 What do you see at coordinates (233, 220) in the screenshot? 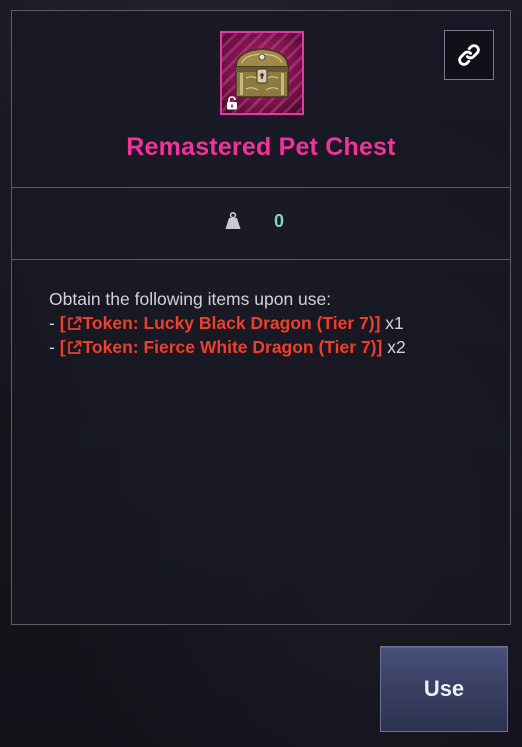
I see `weight-icon` at bounding box center [233, 220].